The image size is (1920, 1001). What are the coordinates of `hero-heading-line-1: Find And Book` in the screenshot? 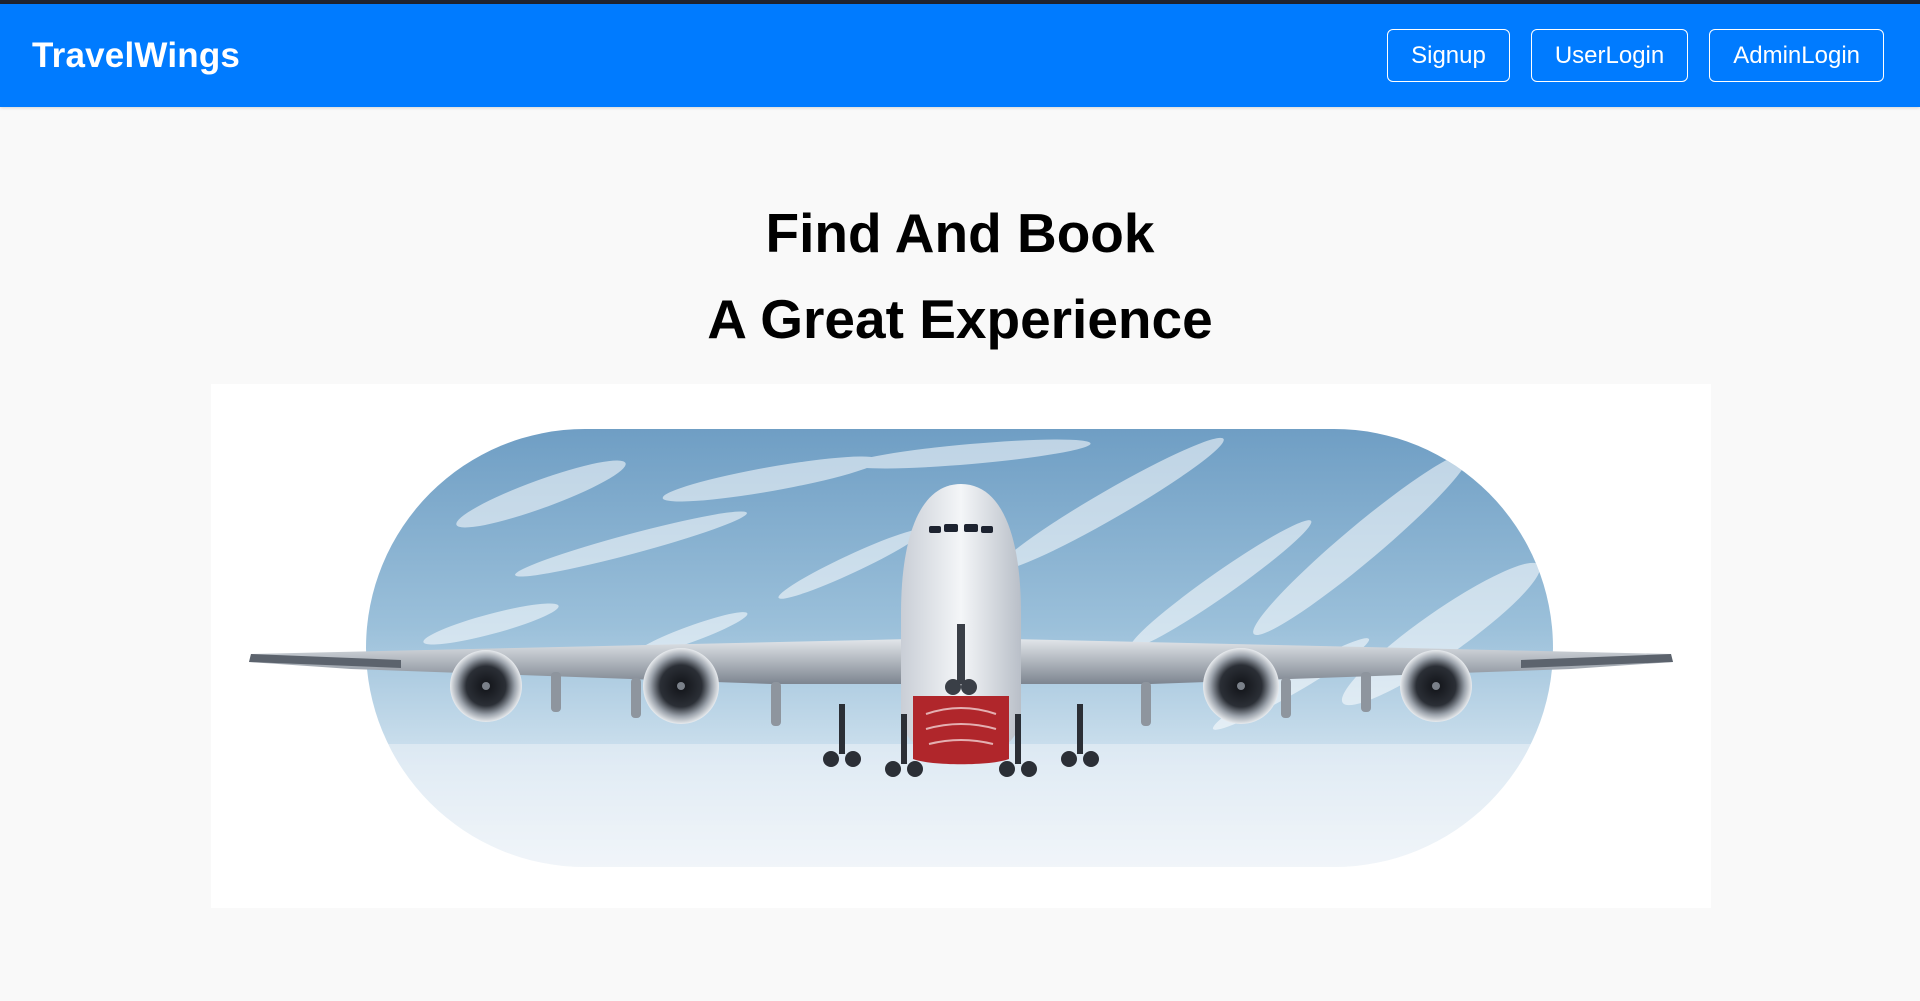 It's located at (960, 233).